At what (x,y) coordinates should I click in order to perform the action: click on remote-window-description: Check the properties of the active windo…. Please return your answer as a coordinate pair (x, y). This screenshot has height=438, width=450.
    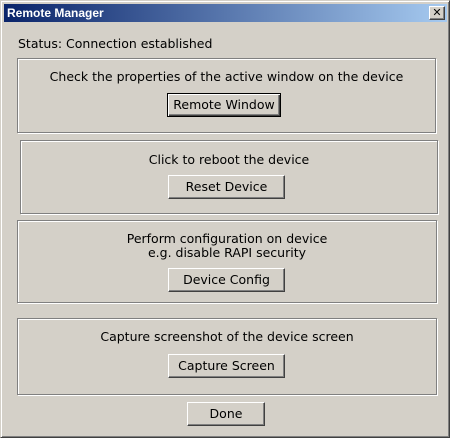
    Looking at the image, I should click on (226, 76).